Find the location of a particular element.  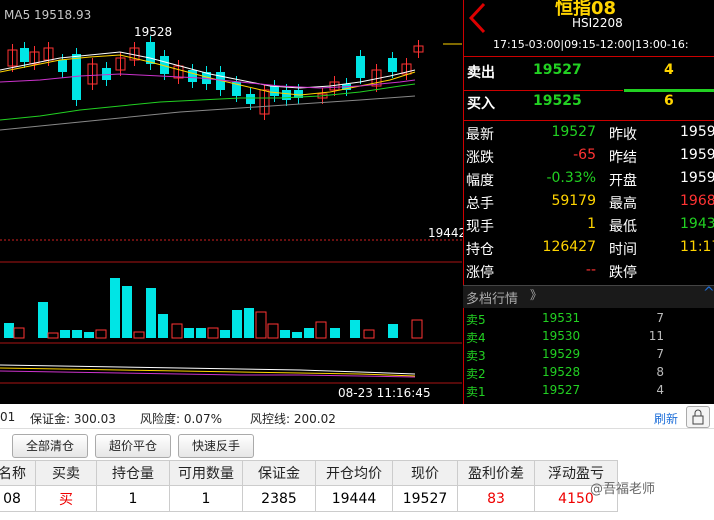

ask-volume: 11 is located at coordinates (656, 336).